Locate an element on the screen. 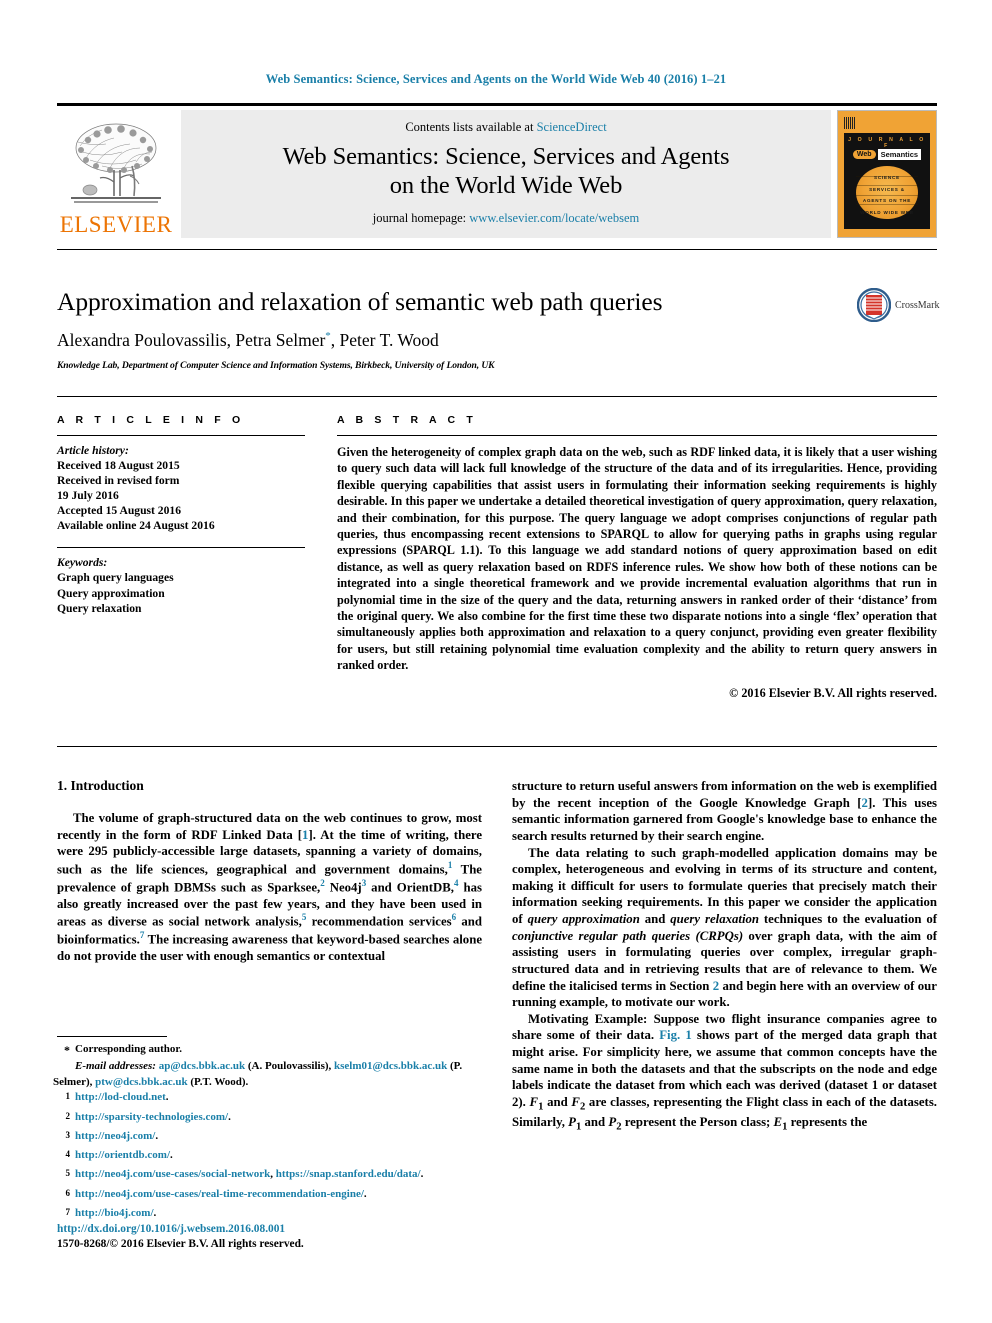 The height and width of the screenshot is (1323, 992). footnote-item: 2 http://sparsity-technologies.com/. is located at coordinates (269, 1119).